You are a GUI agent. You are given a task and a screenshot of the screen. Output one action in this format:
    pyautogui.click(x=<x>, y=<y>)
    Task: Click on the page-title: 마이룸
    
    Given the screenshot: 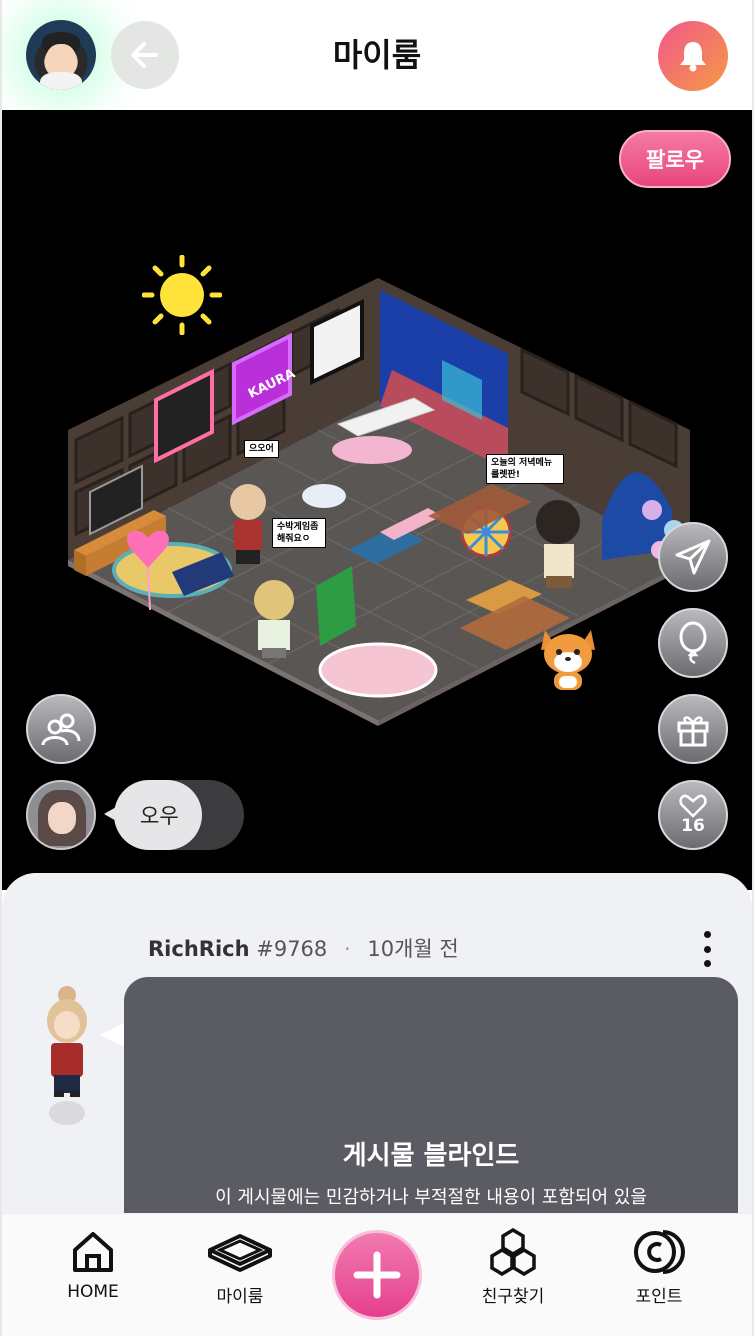 What is the action you would take?
    pyautogui.click(x=377, y=55)
    